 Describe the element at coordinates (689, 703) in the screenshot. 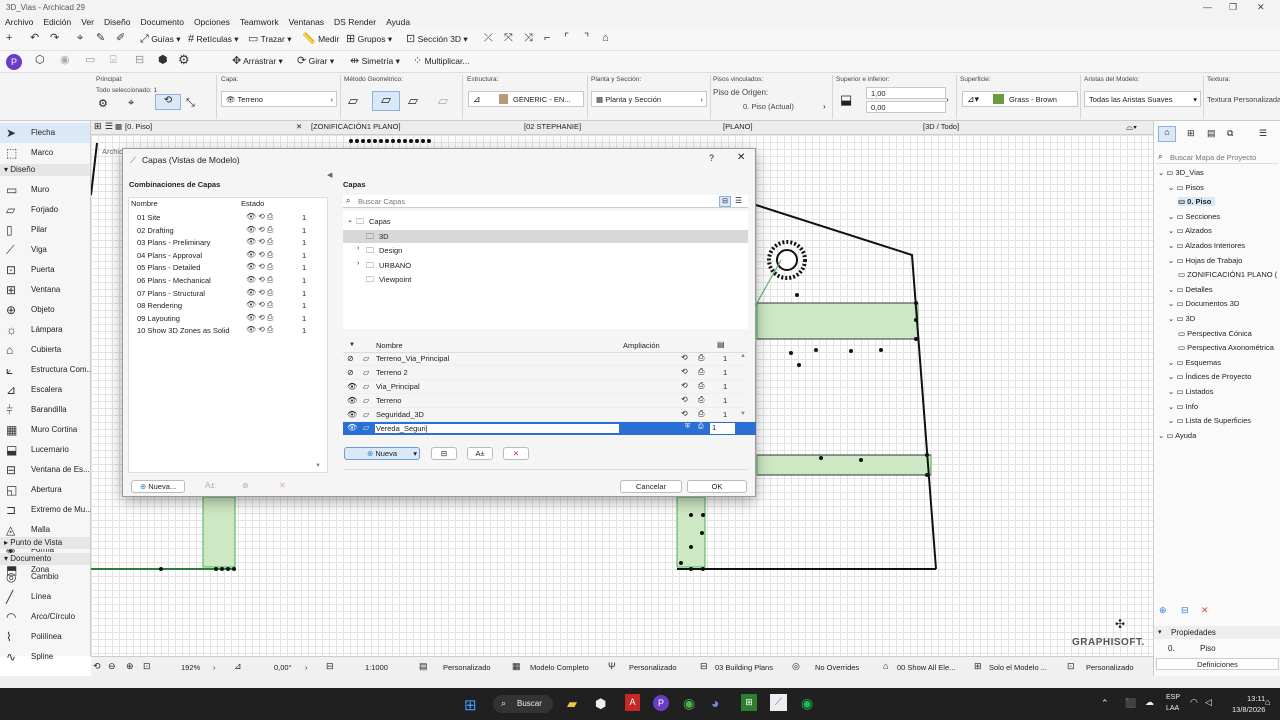

I see `chrome-icon: ◉` at that location.